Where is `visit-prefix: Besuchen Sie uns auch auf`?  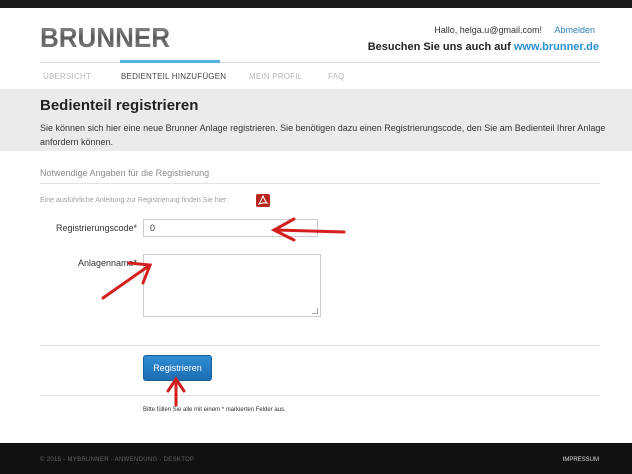
visit-prefix: Besuchen Sie uns auch auf is located at coordinates (439, 47).